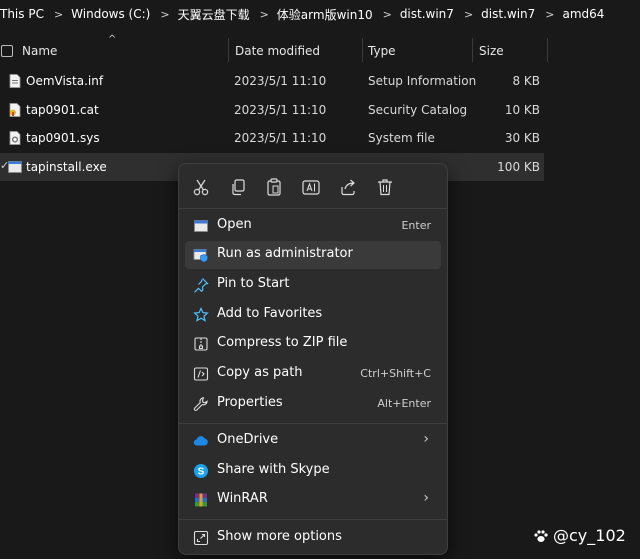  Describe the element at coordinates (313, 374) in the screenshot. I see `menu-item-copy-as-path: Copy as path Ctrl+Shift+C` at that location.